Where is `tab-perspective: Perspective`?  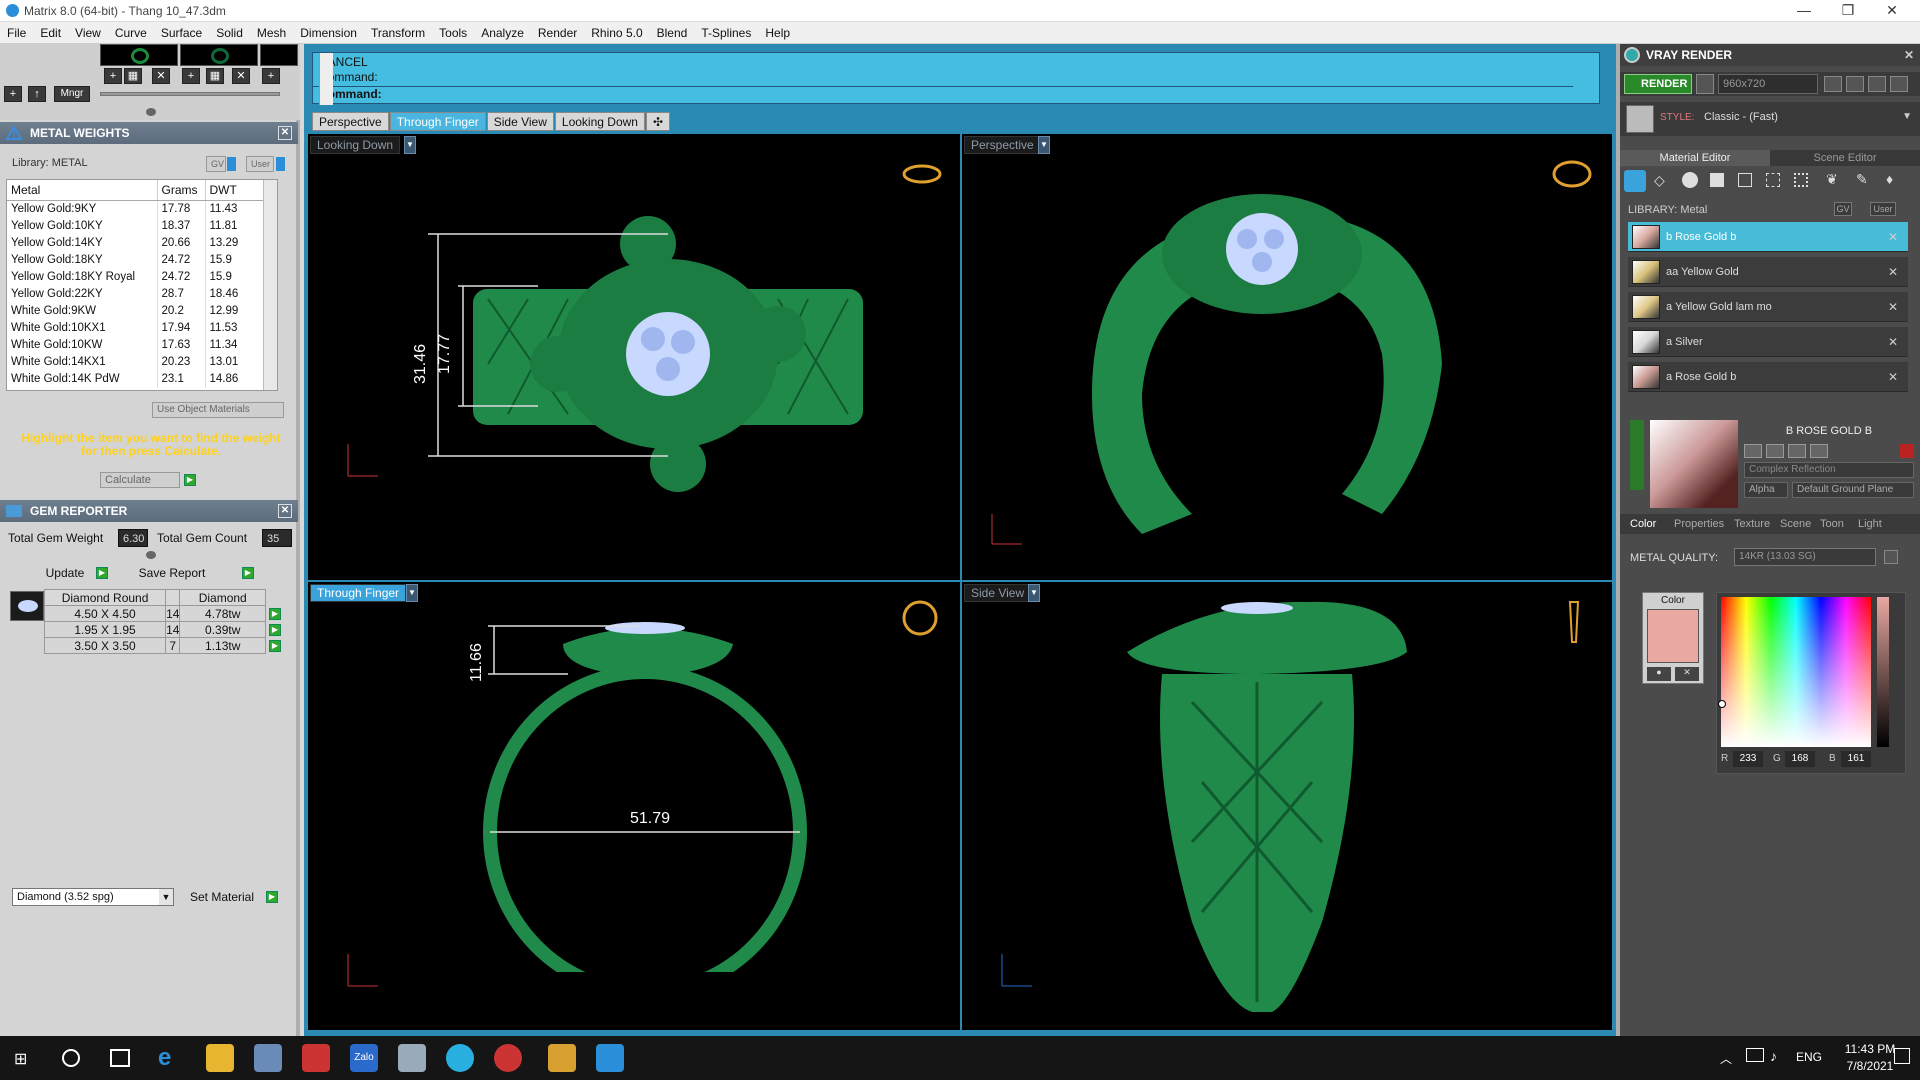 tab-perspective: Perspective is located at coordinates (350, 121).